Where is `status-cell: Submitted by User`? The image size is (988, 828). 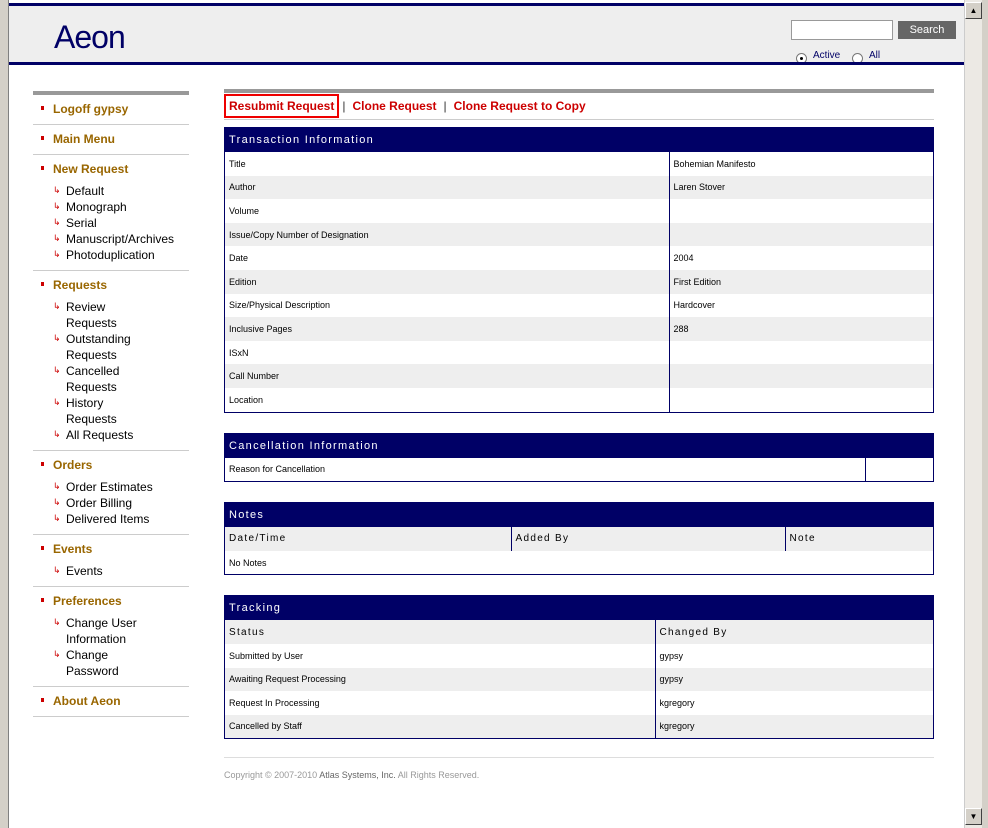 status-cell: Submitted by User is located at coordinates (440, 655).